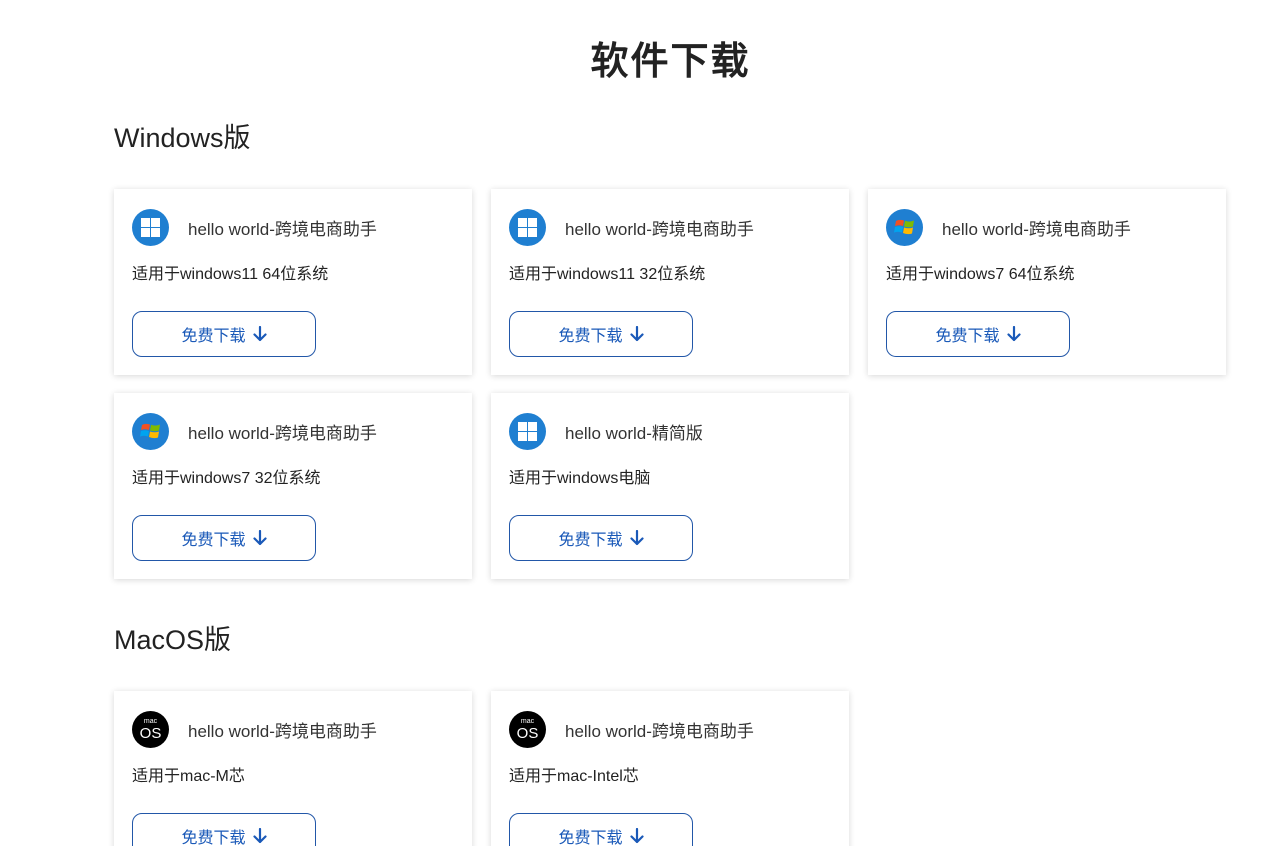 The height and width of the screenshot is (846, 1271). Describe the element at coordinates (574, 776) in the screenshot. I see `card-description: 适用于mac-Intel芯` at that location.